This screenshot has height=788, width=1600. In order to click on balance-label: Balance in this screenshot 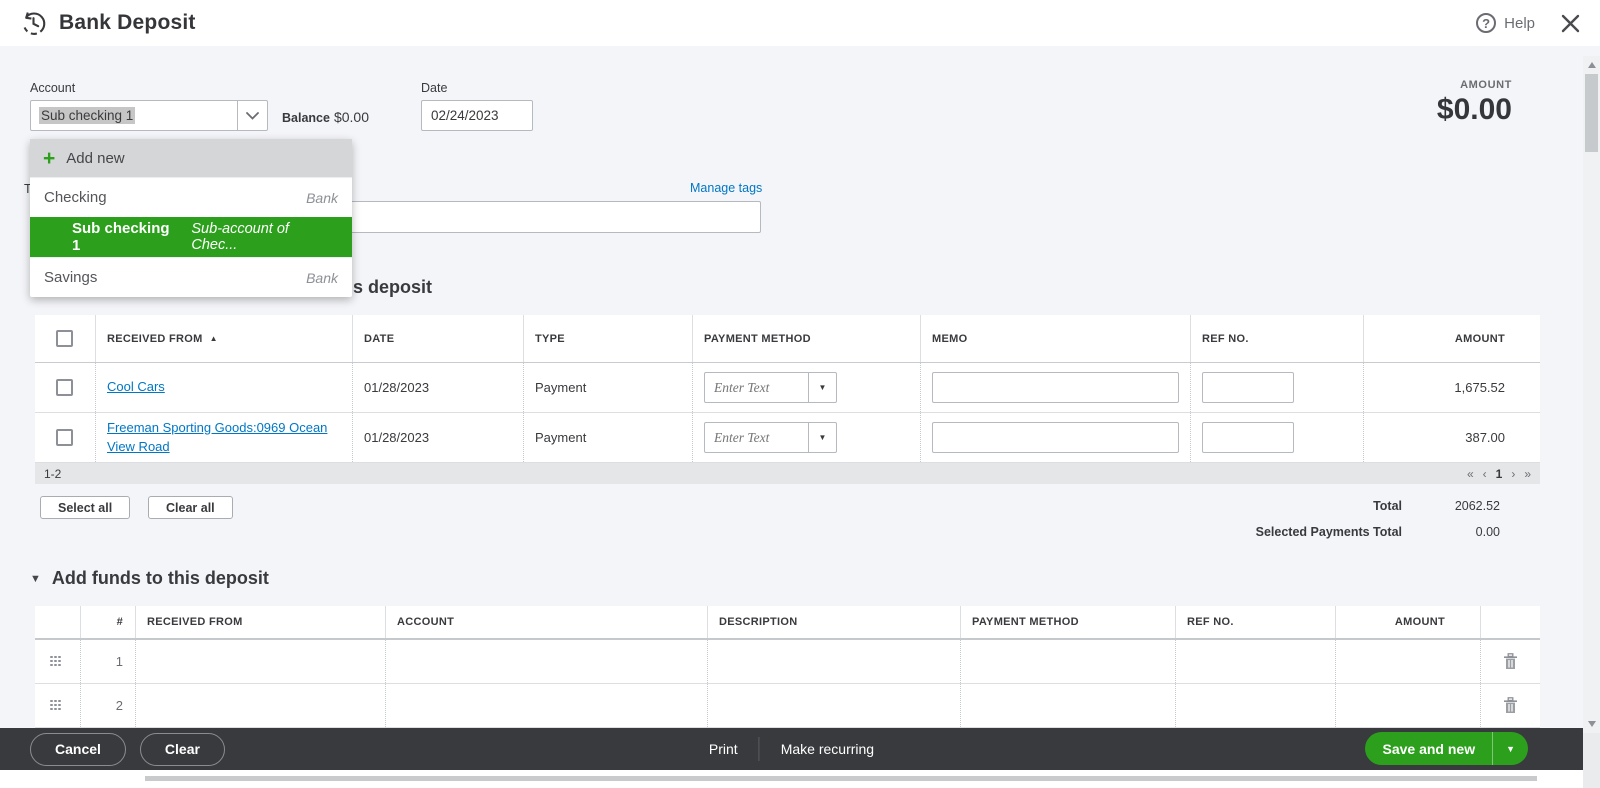, I will do `click(306, 118)`.